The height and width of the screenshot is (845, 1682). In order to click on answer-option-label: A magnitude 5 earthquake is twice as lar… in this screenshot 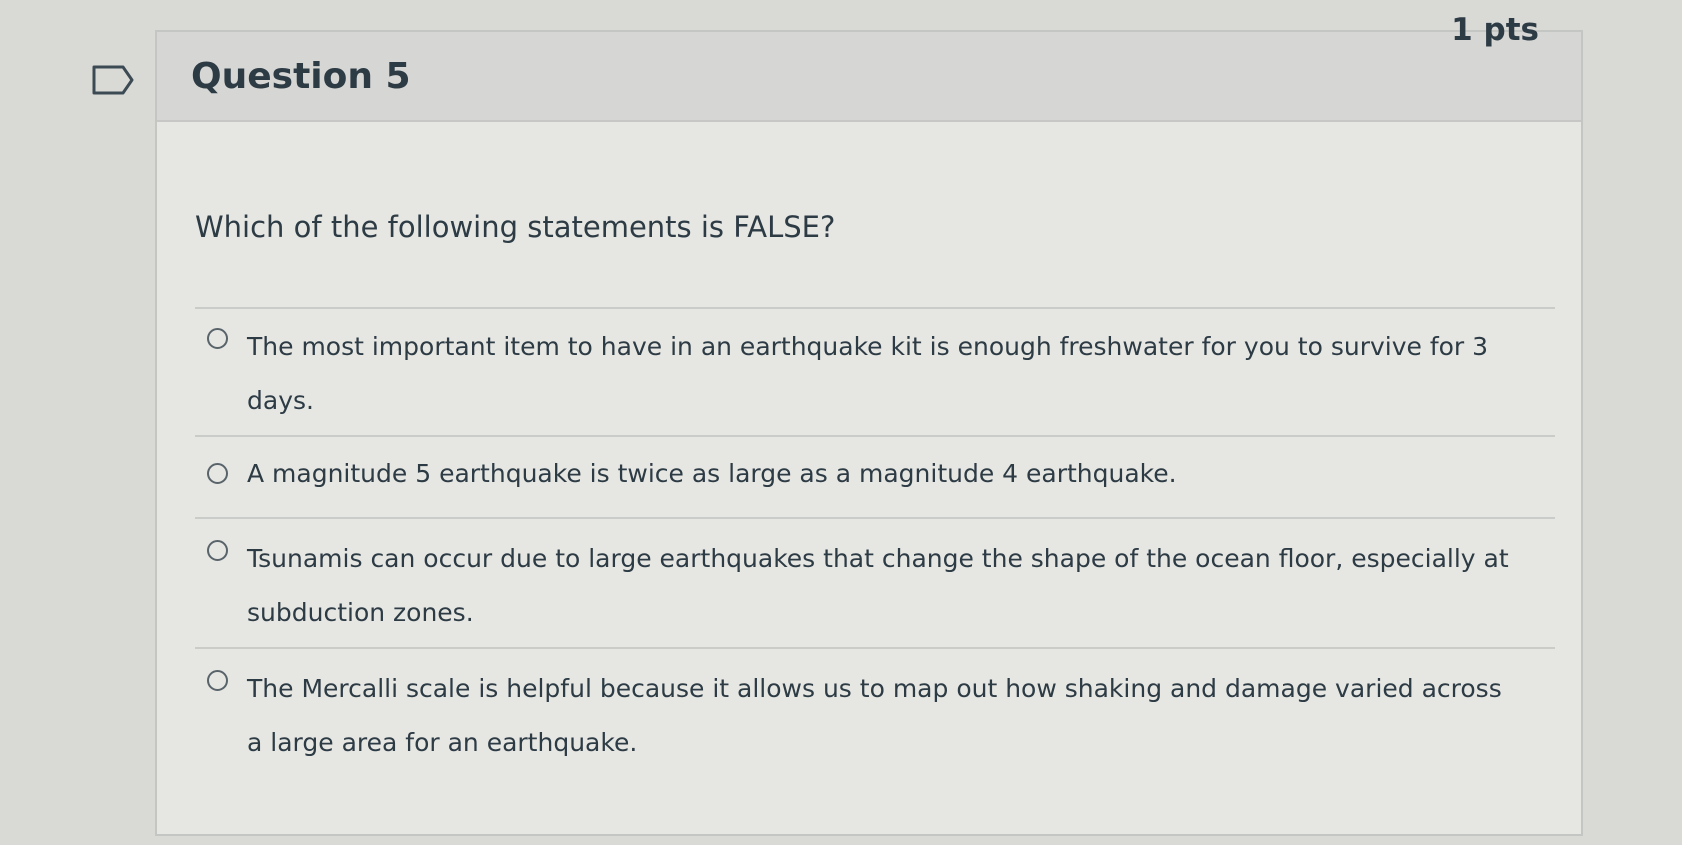, I will do `click(712, 473)`.